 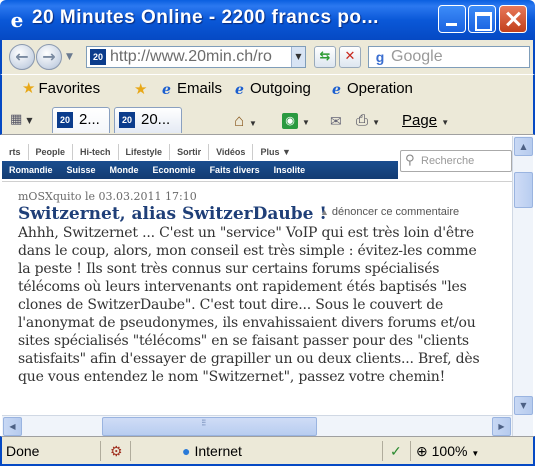 I want to click on globe-icon: ●, so click(x=186, y=451).